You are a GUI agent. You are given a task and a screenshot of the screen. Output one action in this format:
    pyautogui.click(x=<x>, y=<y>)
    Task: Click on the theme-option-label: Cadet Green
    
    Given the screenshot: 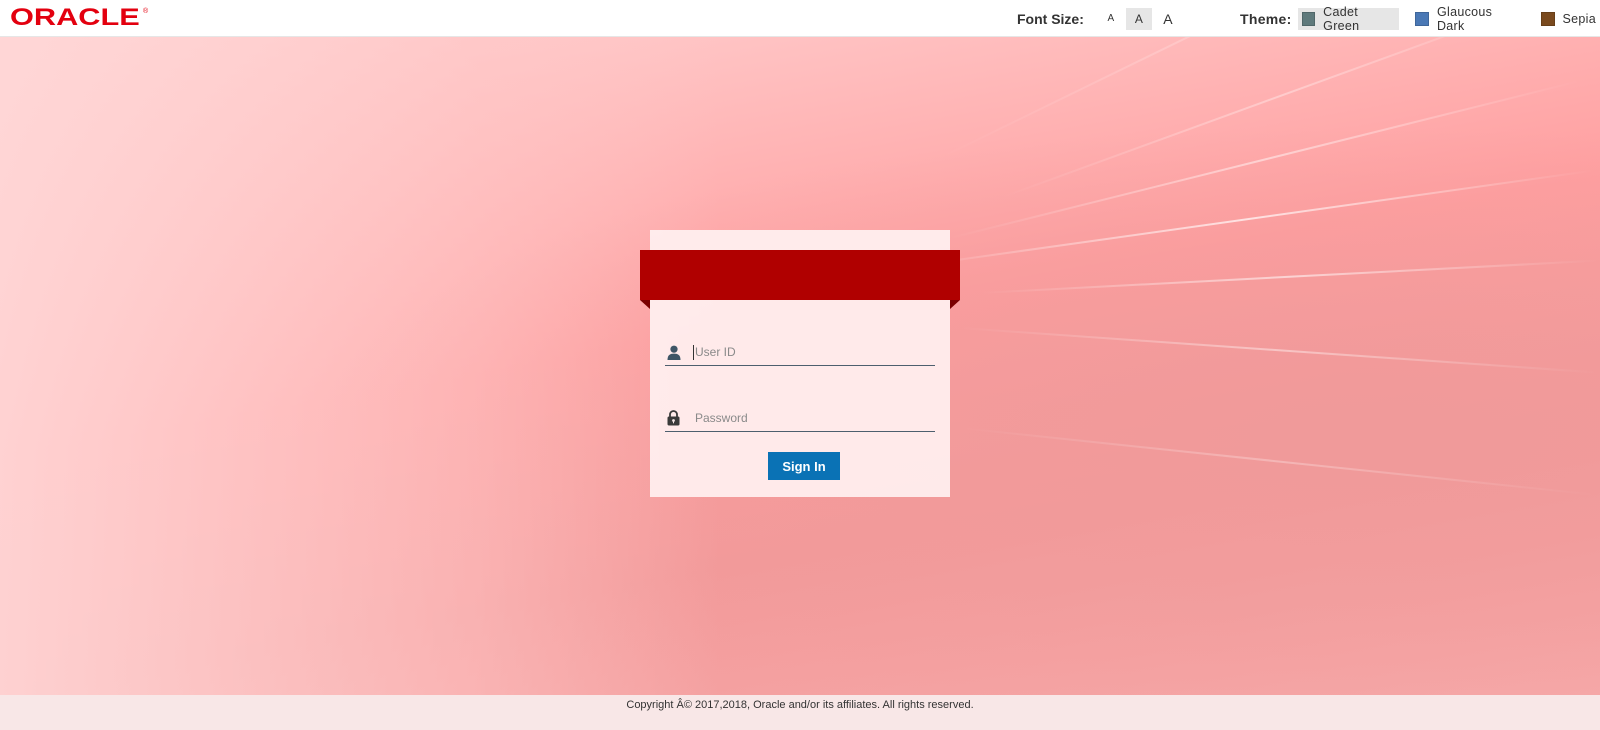 What is the action you would take?
    pyautogui.click(x=1341, y=19)
    